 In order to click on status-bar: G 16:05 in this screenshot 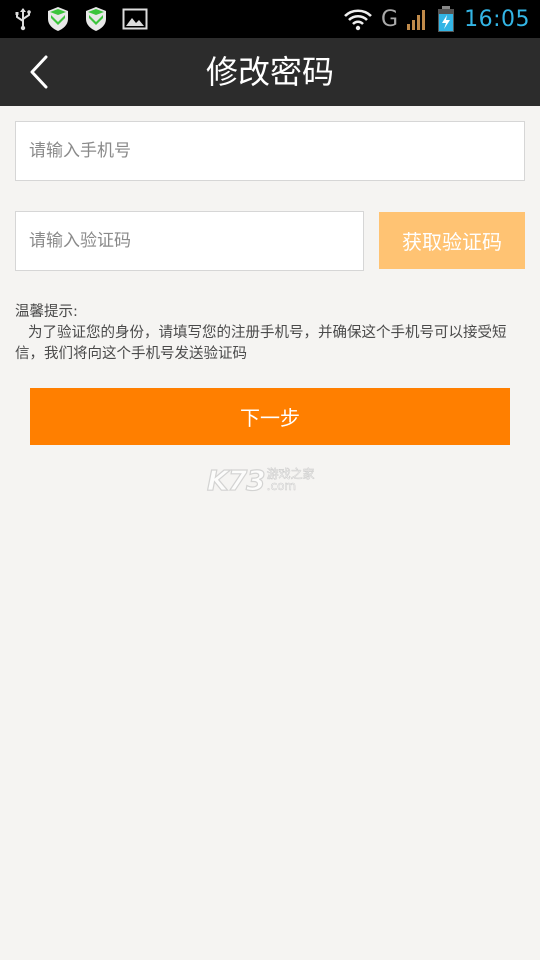, I will do `click(270, 19)`.